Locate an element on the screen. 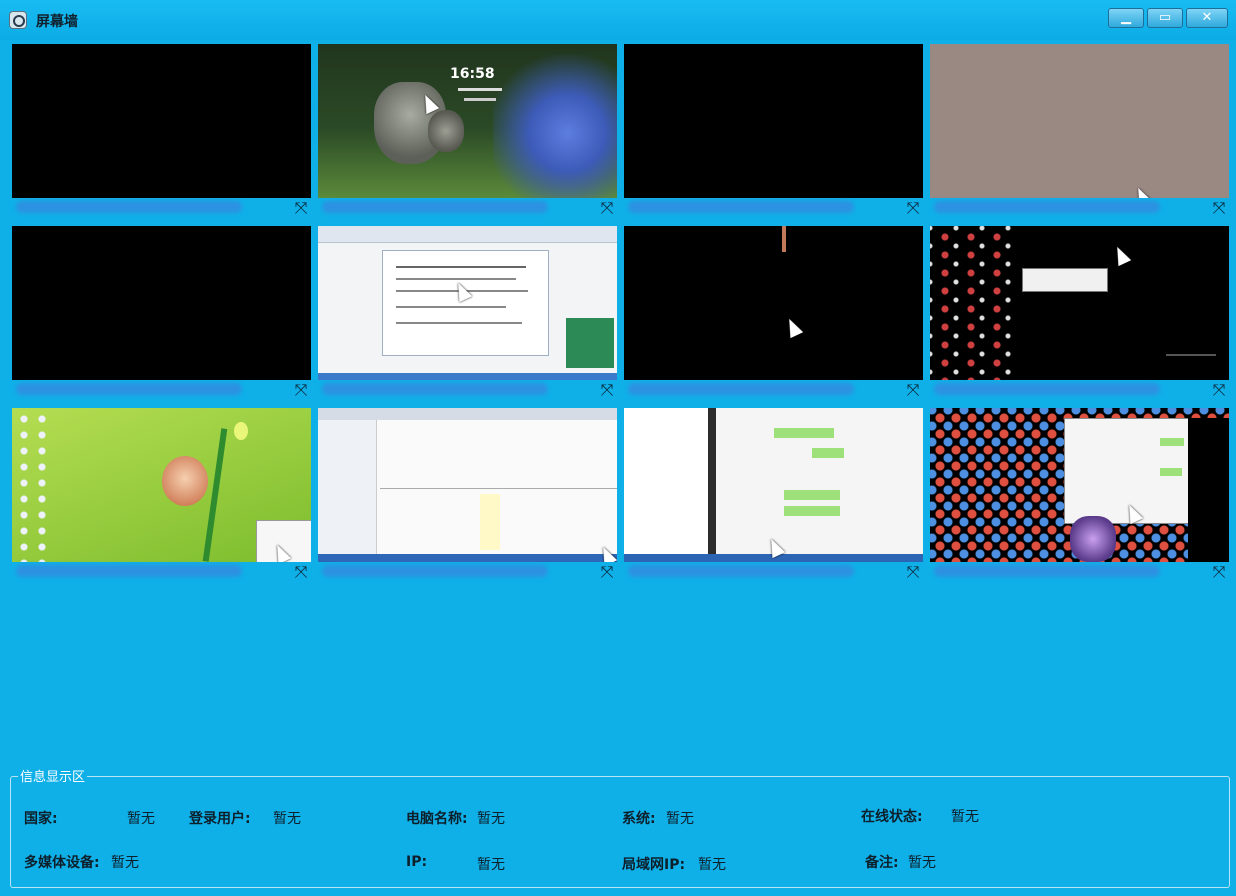 The width and height of the screenshot is (1236, 896). screen-tile: 16:58 ⤧ is located at coordinates (467, 130).